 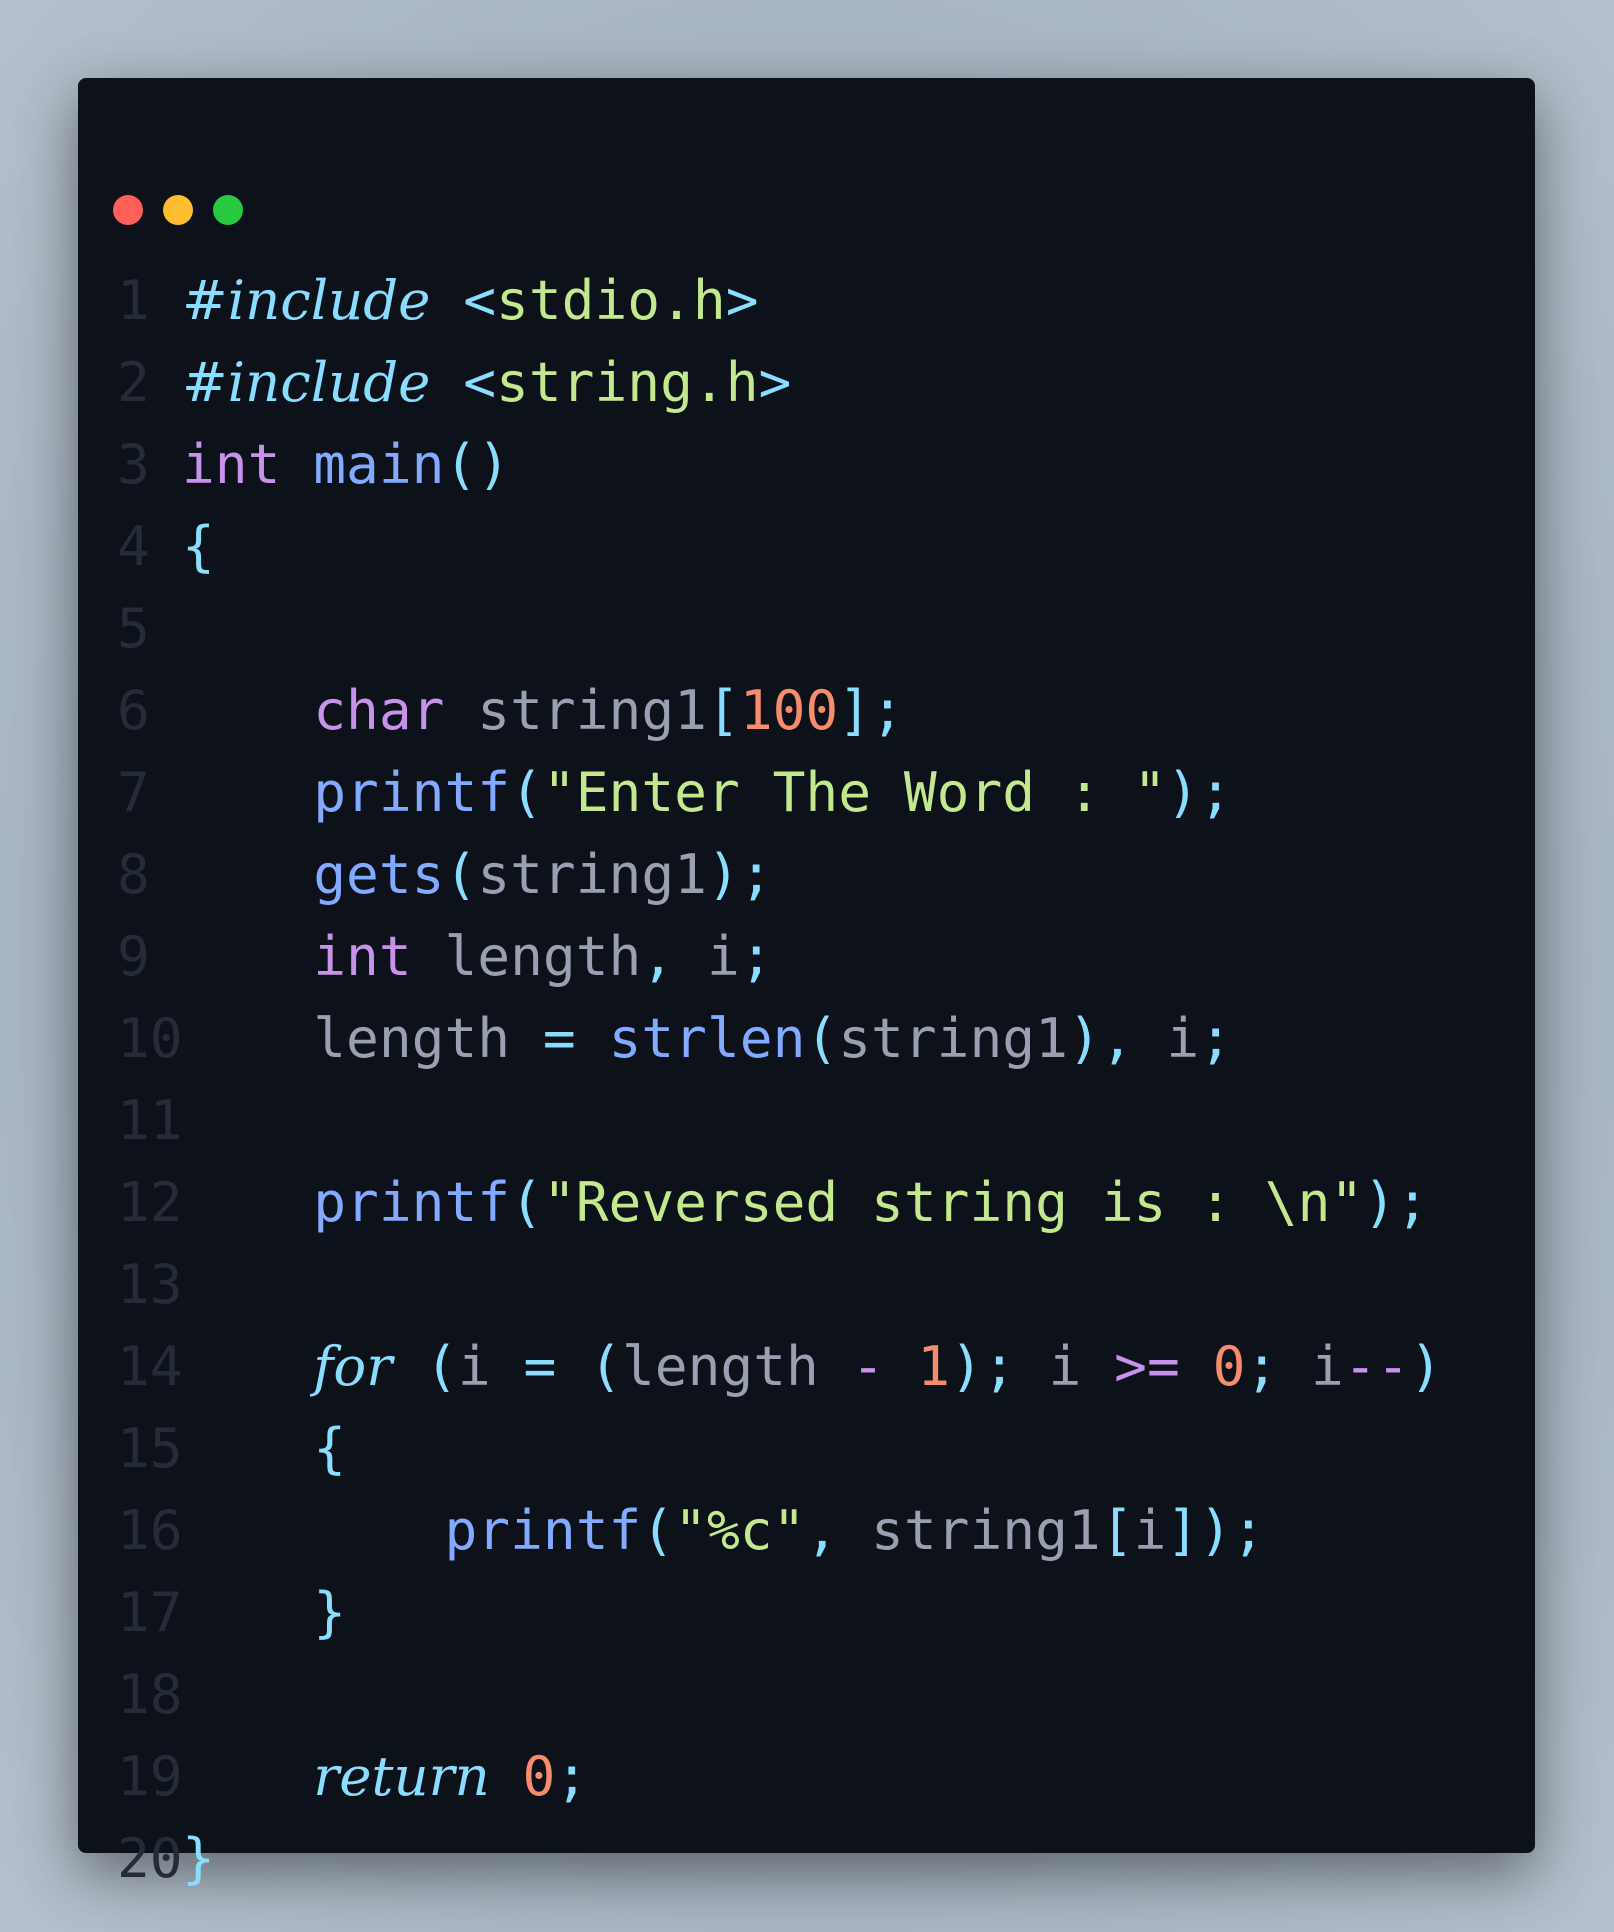 I want to click on token-kw: return, so click(x=401, y=1776).